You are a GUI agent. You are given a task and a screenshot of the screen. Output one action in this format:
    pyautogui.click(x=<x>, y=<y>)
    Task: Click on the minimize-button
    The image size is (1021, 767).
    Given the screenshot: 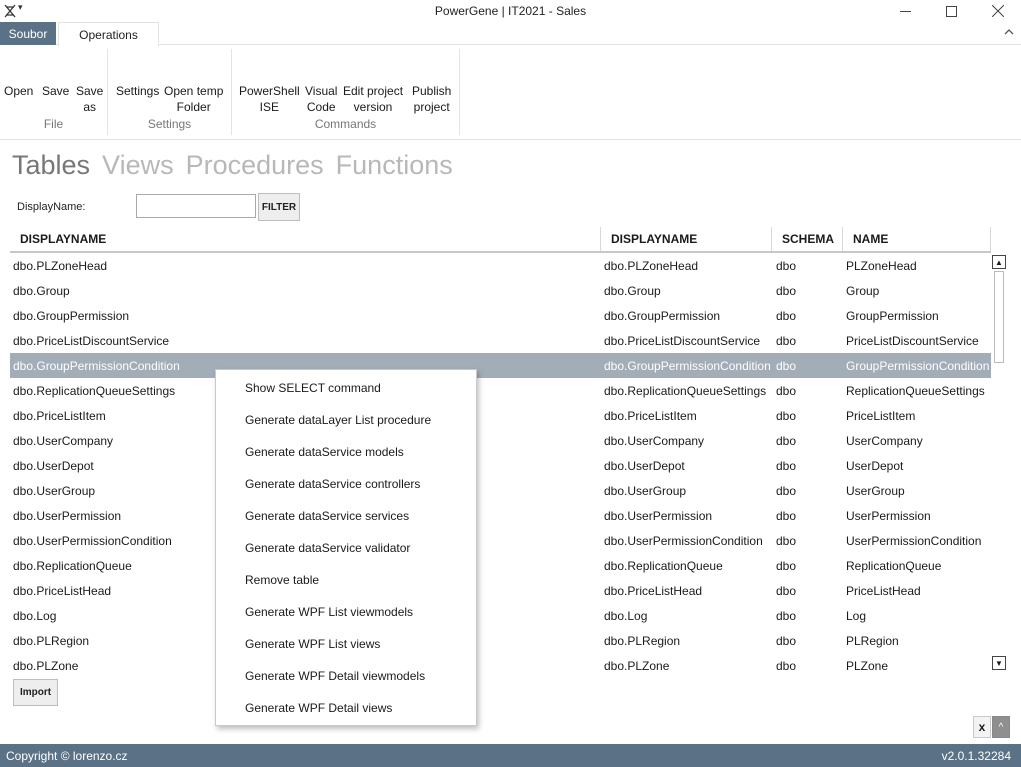 What is the action you would take?
    pyautogui.click(x=905, y=11)
    